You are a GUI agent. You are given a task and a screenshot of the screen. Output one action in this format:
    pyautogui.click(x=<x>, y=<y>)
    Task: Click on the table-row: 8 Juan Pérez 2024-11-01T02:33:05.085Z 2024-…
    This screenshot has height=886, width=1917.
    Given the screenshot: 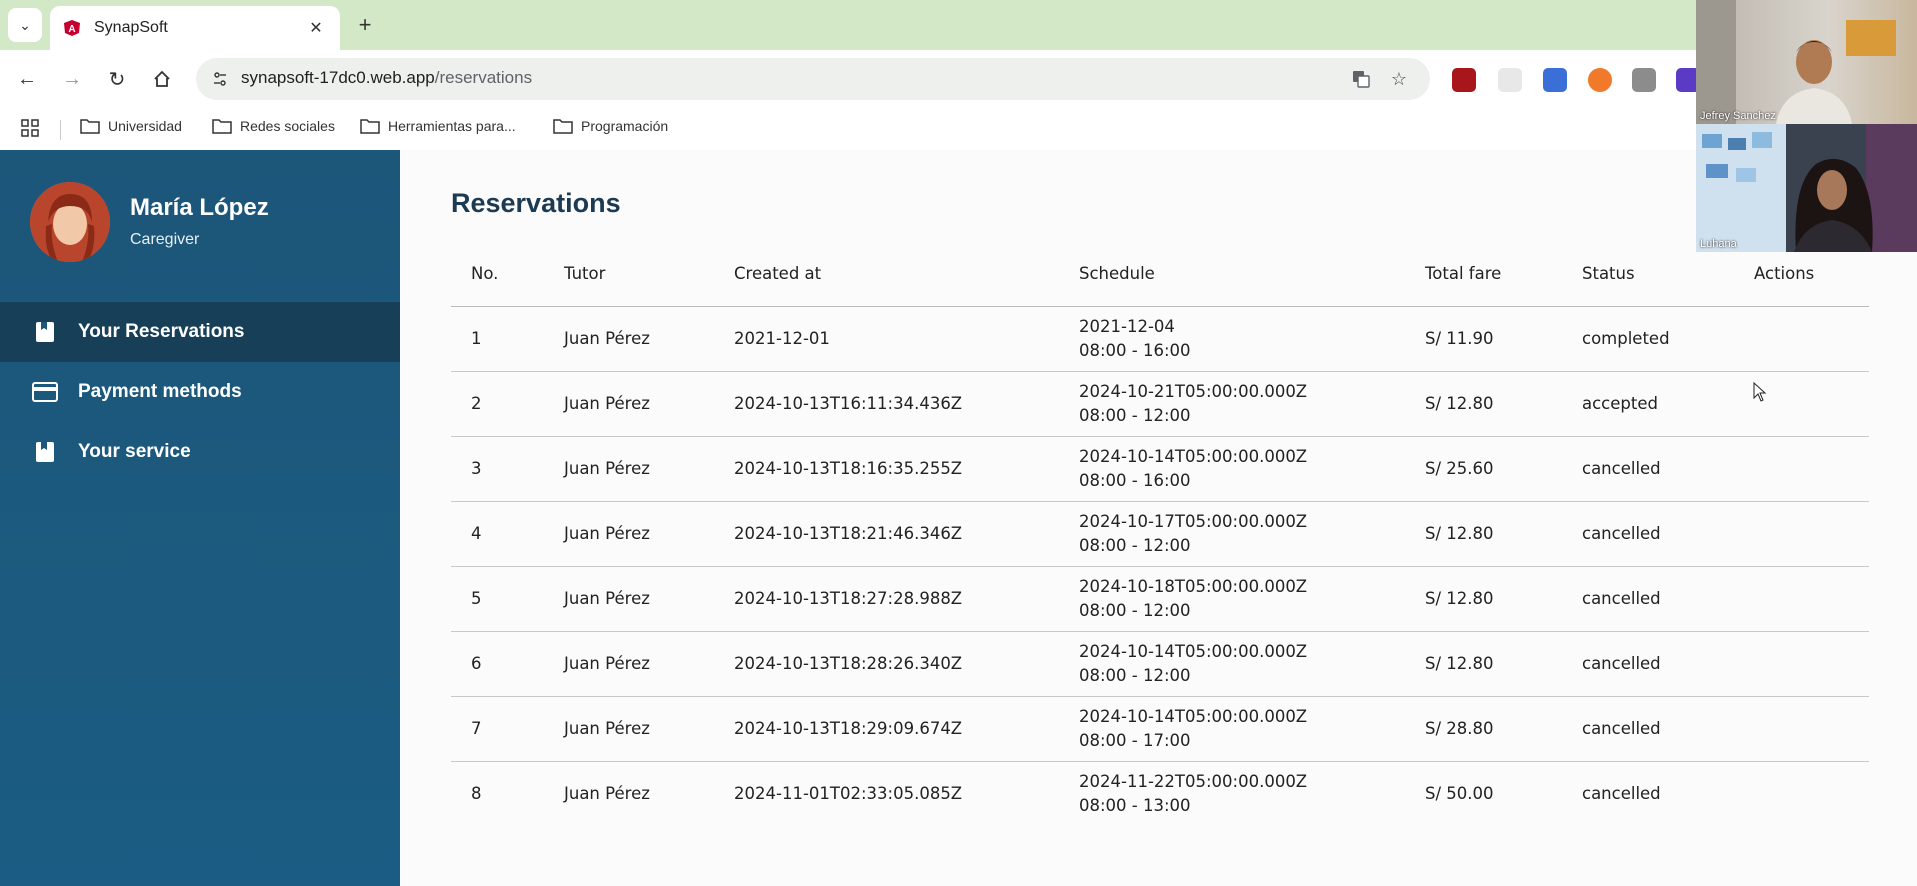 What is the action you would take?
    pyautogui.click(x=1160, y=794)
    